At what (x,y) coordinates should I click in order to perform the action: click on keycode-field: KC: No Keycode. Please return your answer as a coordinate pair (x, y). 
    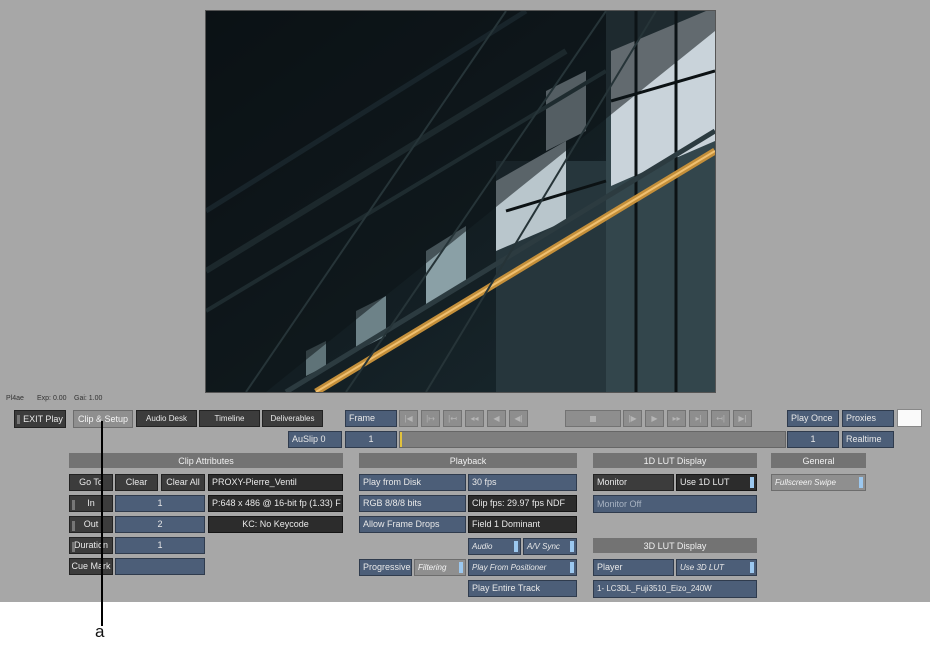
    Looking at the image, I should click on (275, 524).